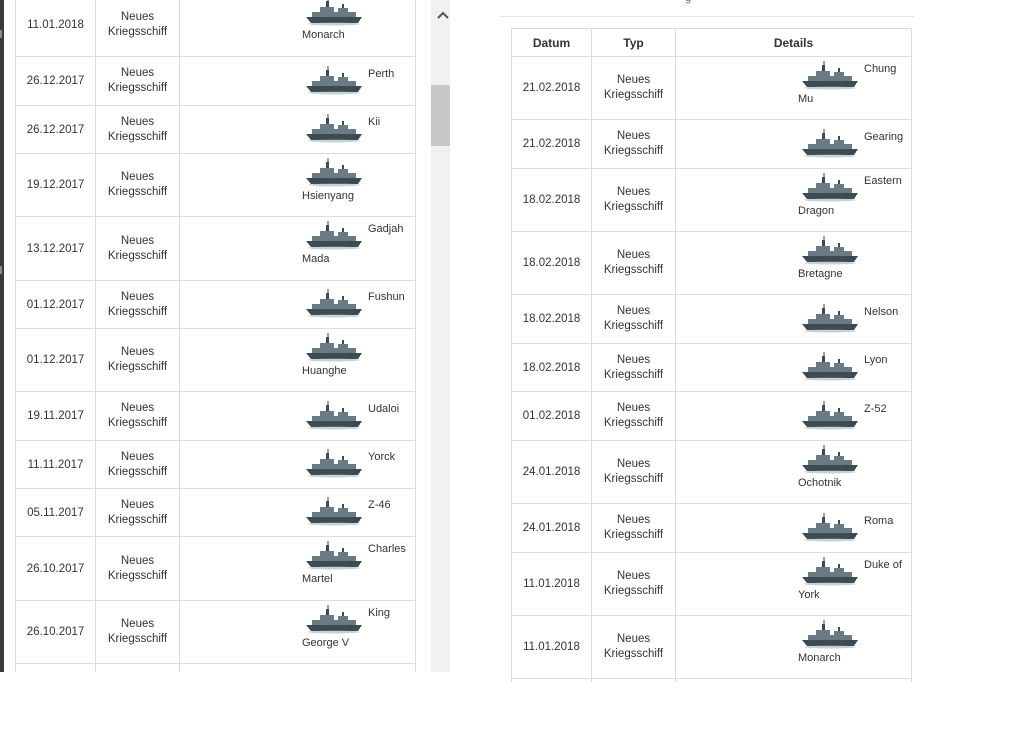 The height and width of the screenshot is (736, 1018). I want to click on ship-name: Fushun, so click(386, 297).